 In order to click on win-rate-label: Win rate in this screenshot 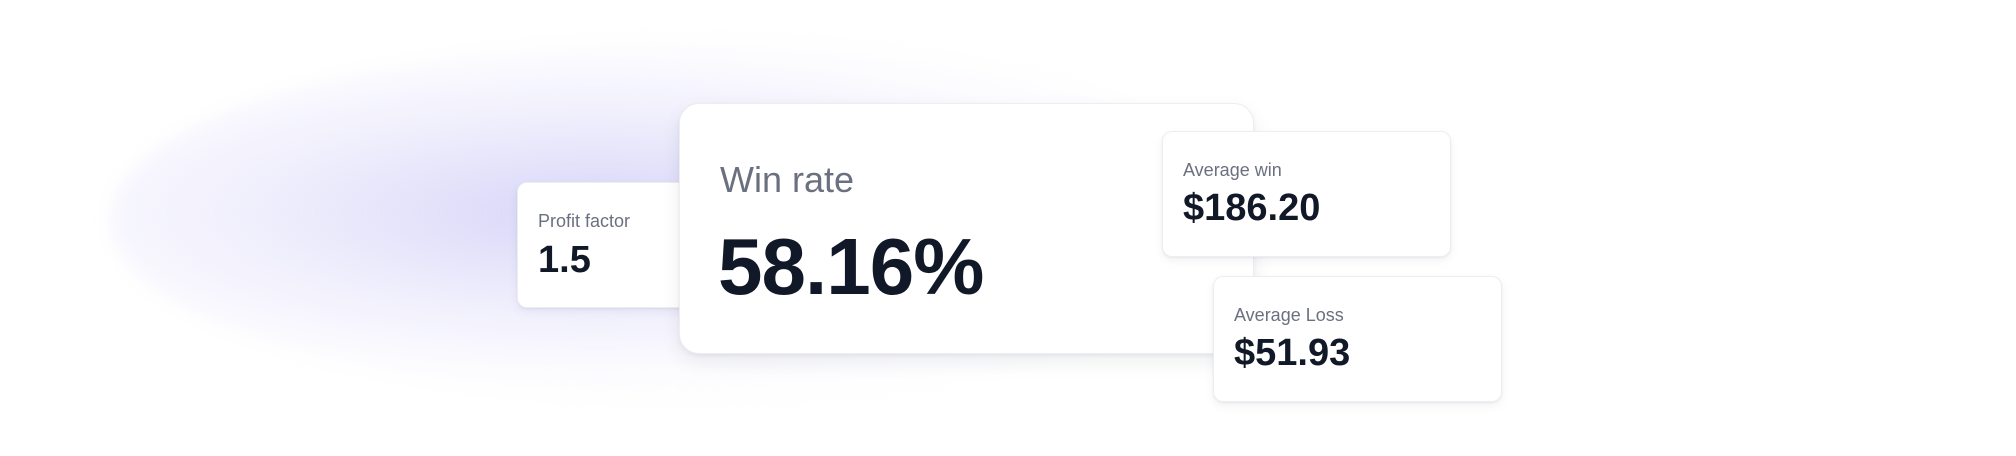, I will do `click(787, 179)`.